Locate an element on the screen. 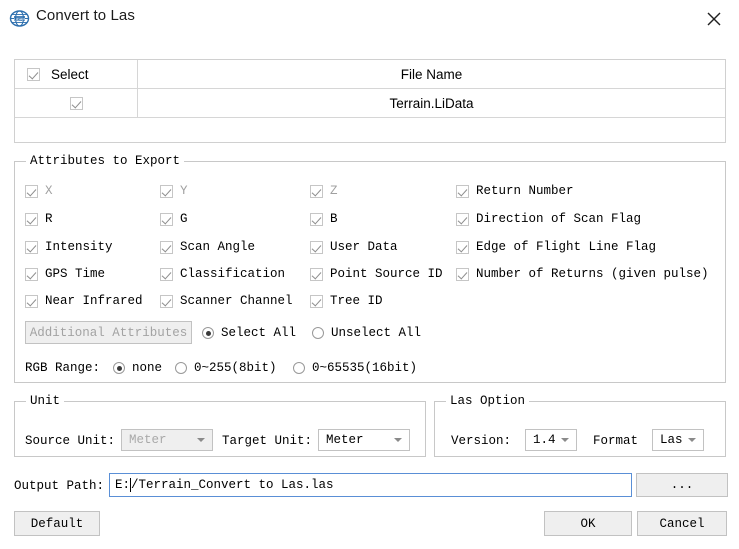  version-value: 1.4 is located at coordinates (544, 440).